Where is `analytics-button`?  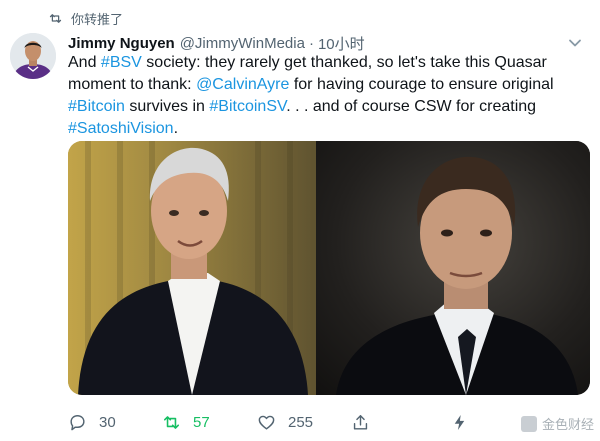 analytics-button is located at coordinates (465, 422).